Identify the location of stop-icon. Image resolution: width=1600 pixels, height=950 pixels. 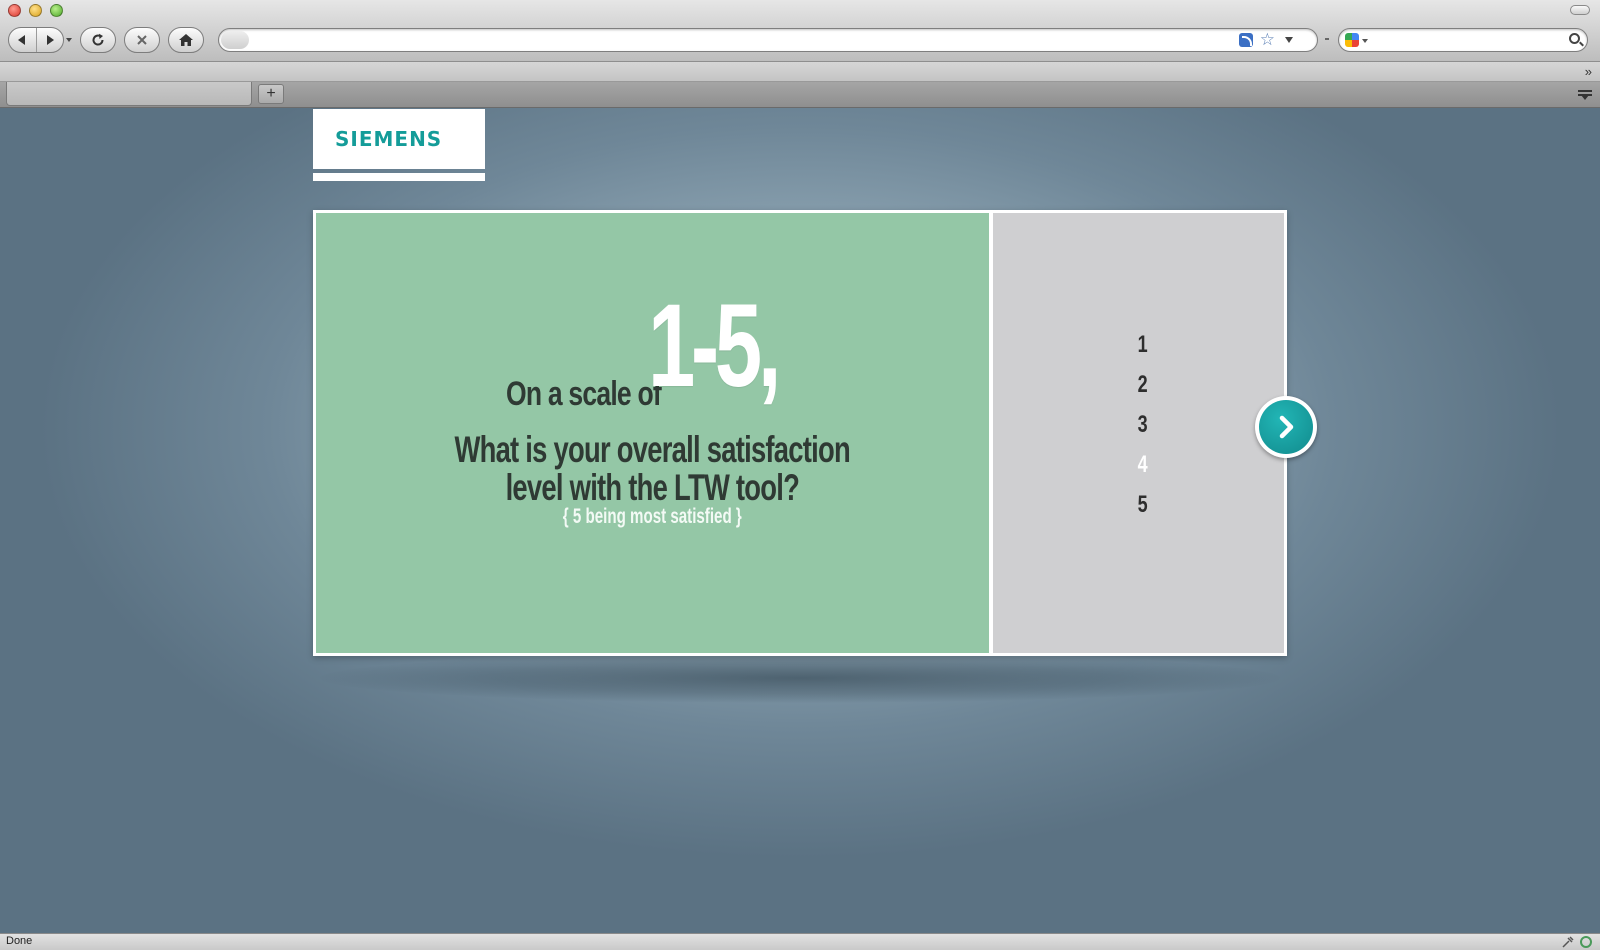
(142, 40).